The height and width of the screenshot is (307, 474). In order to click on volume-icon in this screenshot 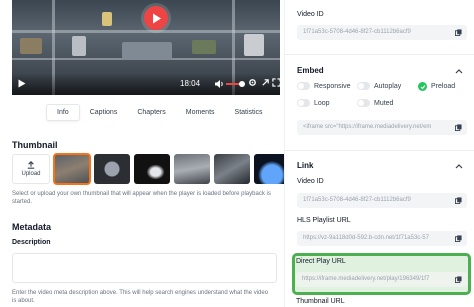, I will do `click(219, 84)`.